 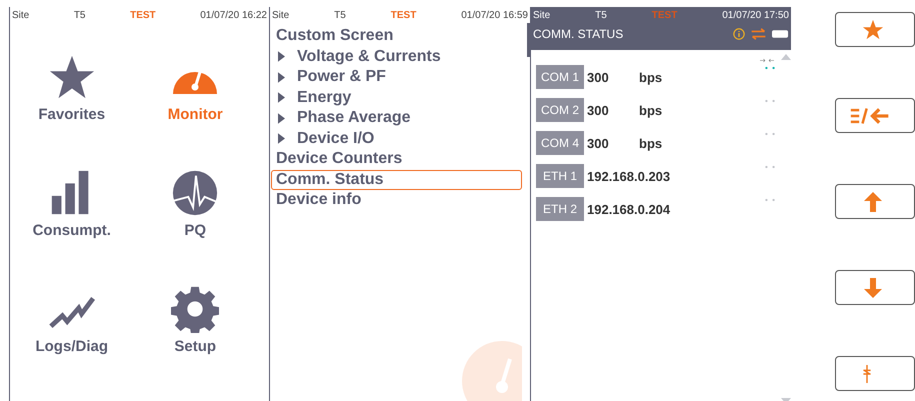 I want to click on menu-item: Voltage & Currents, so click(x=396, y=56).